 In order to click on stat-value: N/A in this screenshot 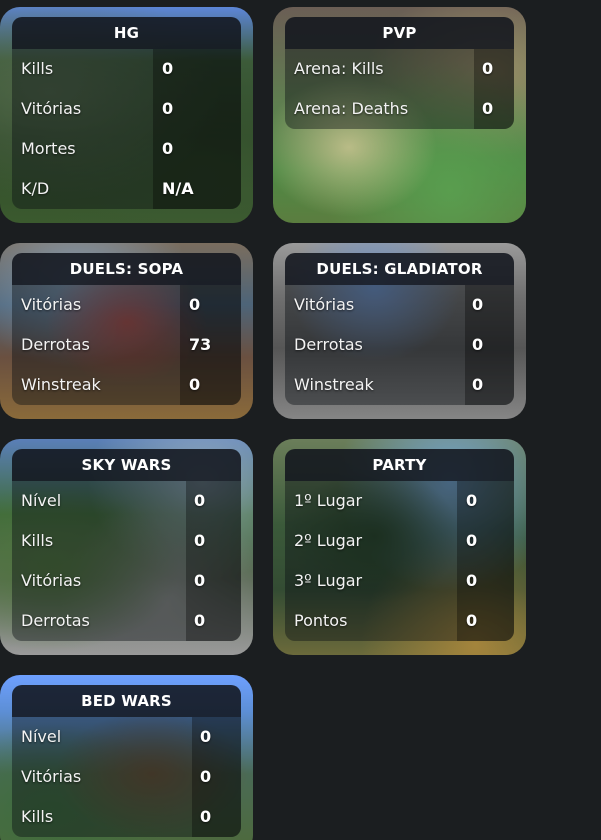, I will do `click(178, 188)`.